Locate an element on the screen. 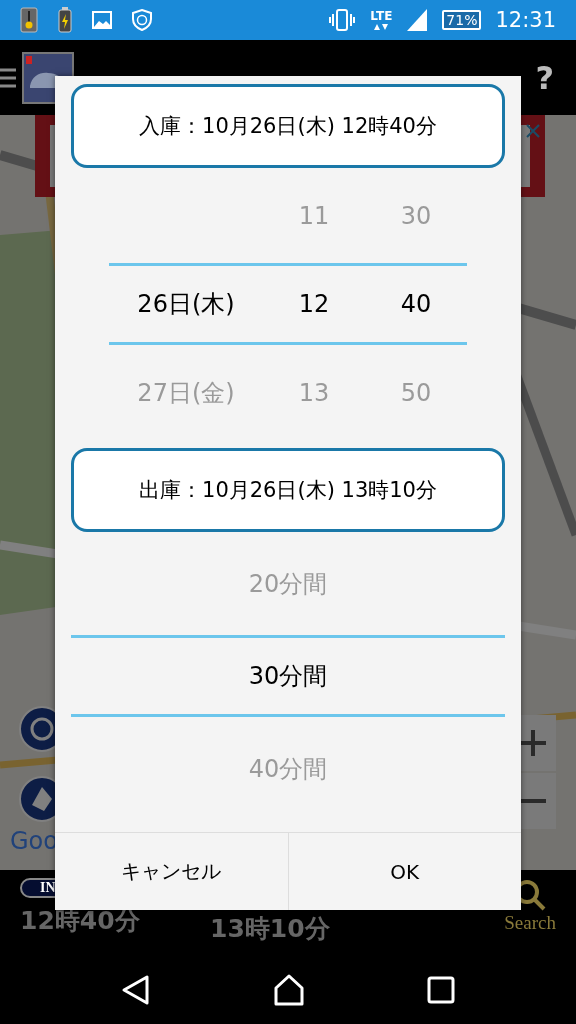  ok-button: OK is located at coordinates (404, 871).